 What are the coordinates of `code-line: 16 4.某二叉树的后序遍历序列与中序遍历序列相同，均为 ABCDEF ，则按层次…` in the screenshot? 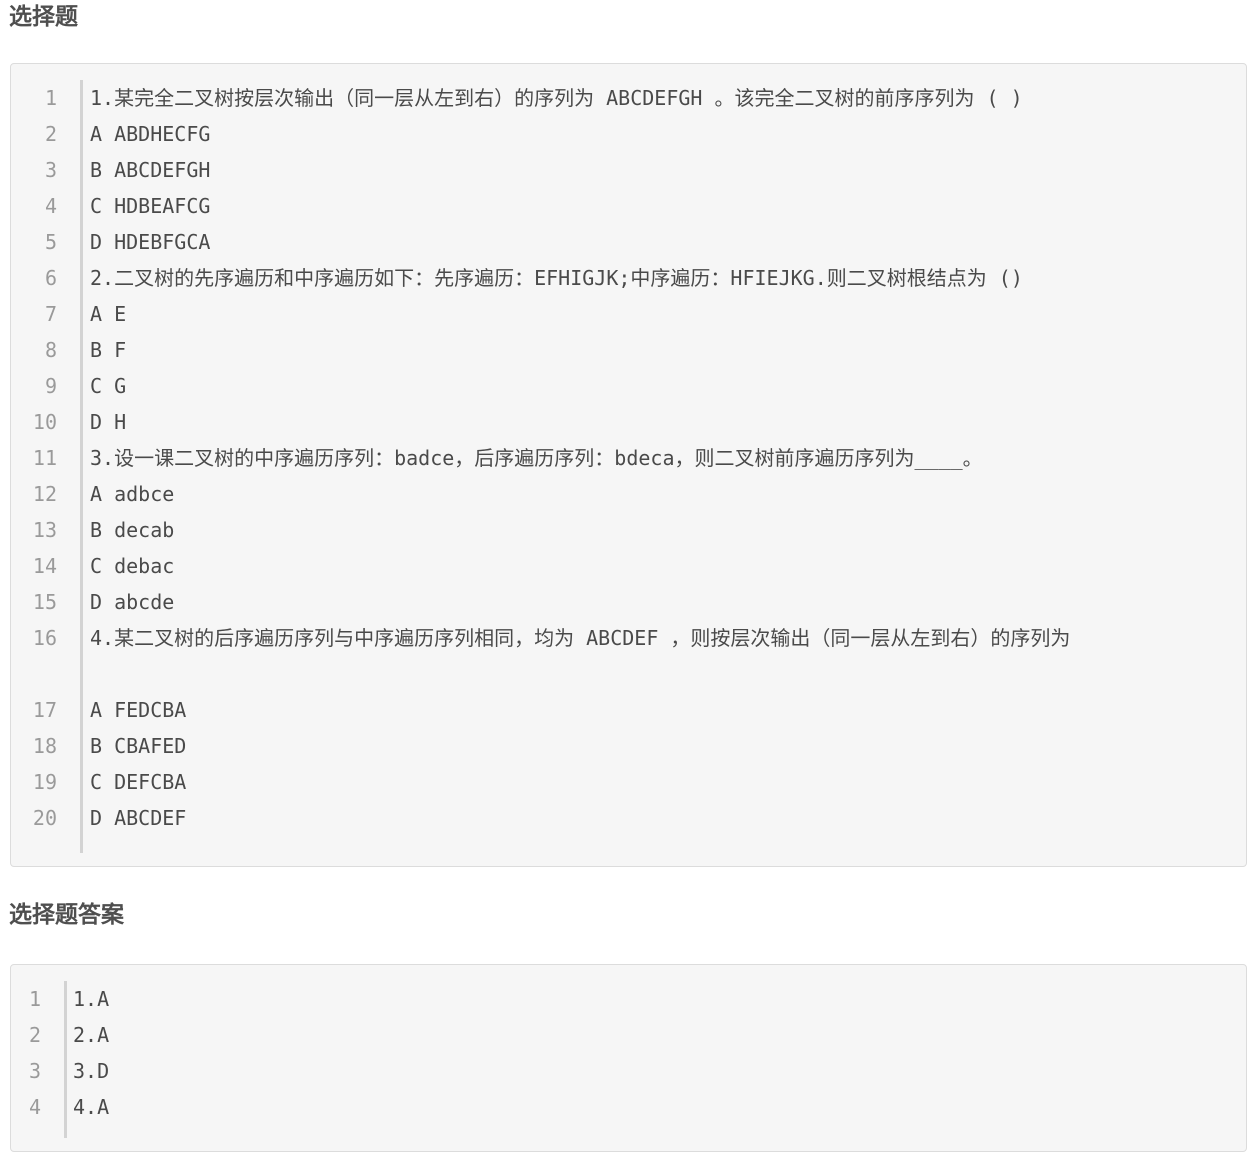 It's located at (628, 656).